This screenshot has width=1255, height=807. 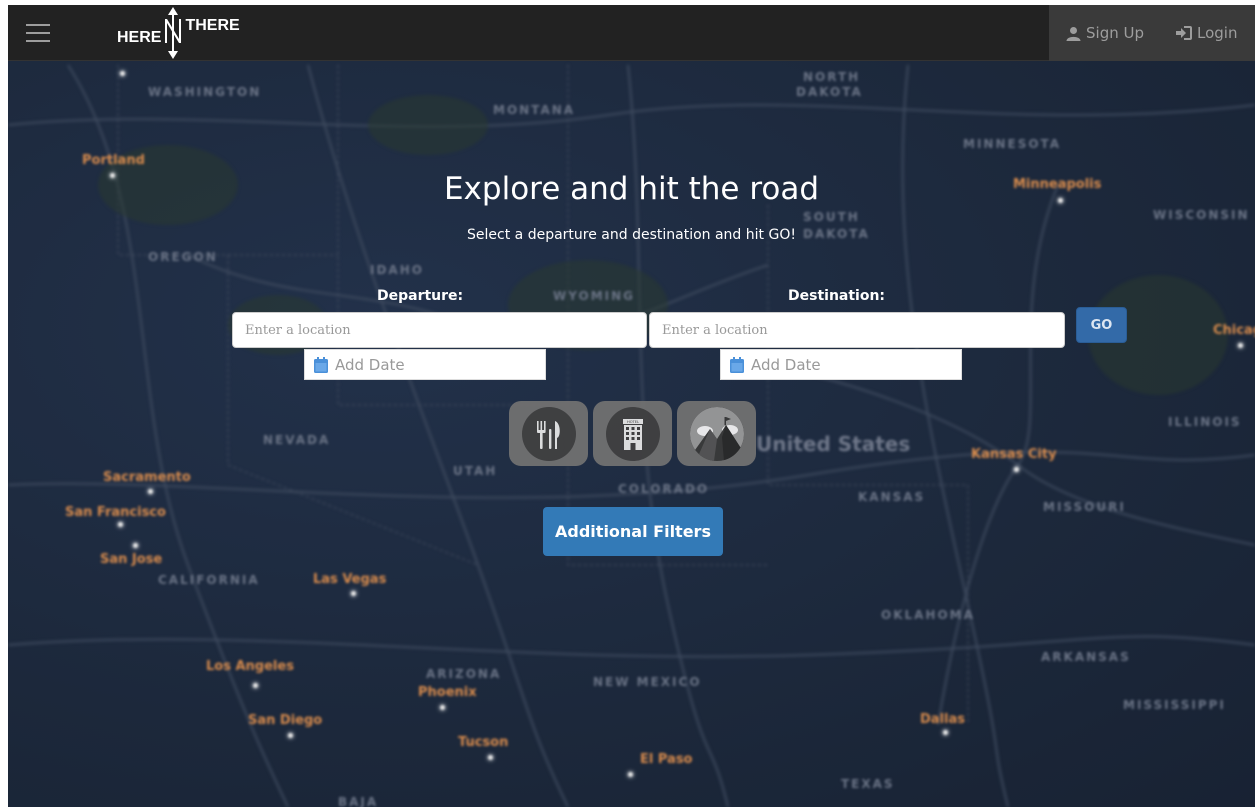 What do you see at coordinates (1101, 325) in the screenshot?
I see `go-button: GO` at bounding box center [1101, 325].